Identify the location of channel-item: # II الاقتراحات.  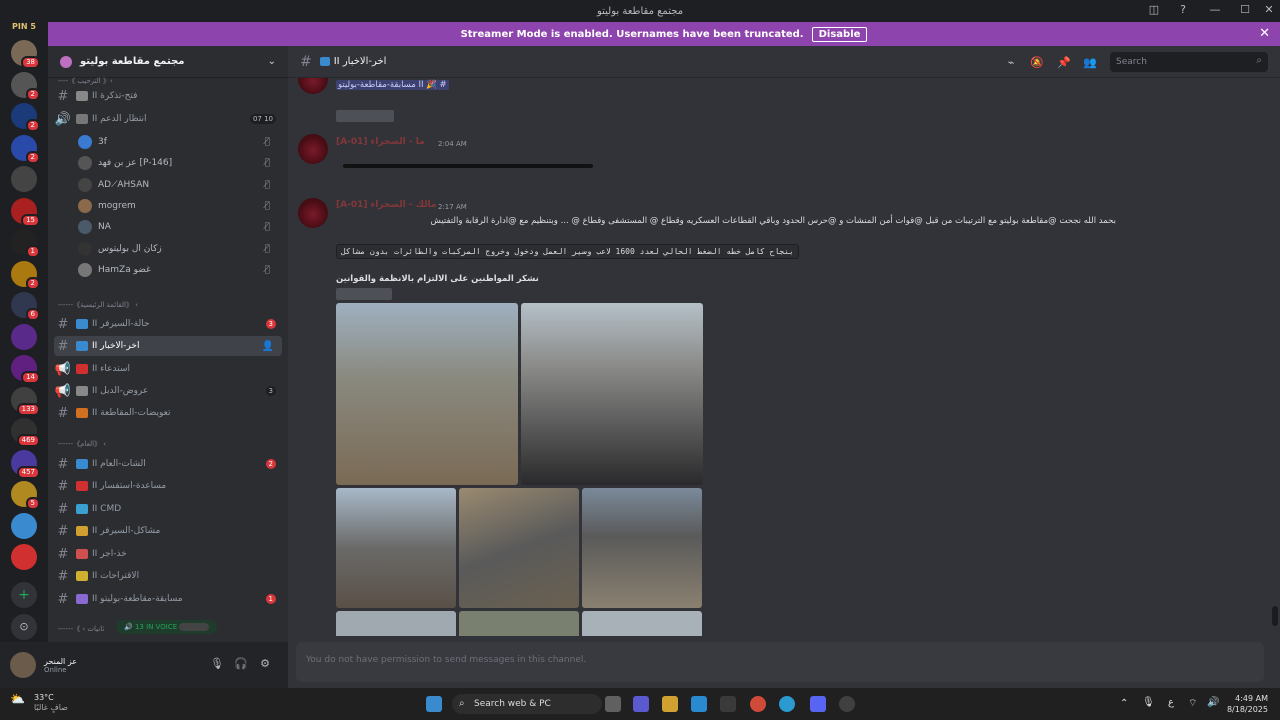
(168, 576).